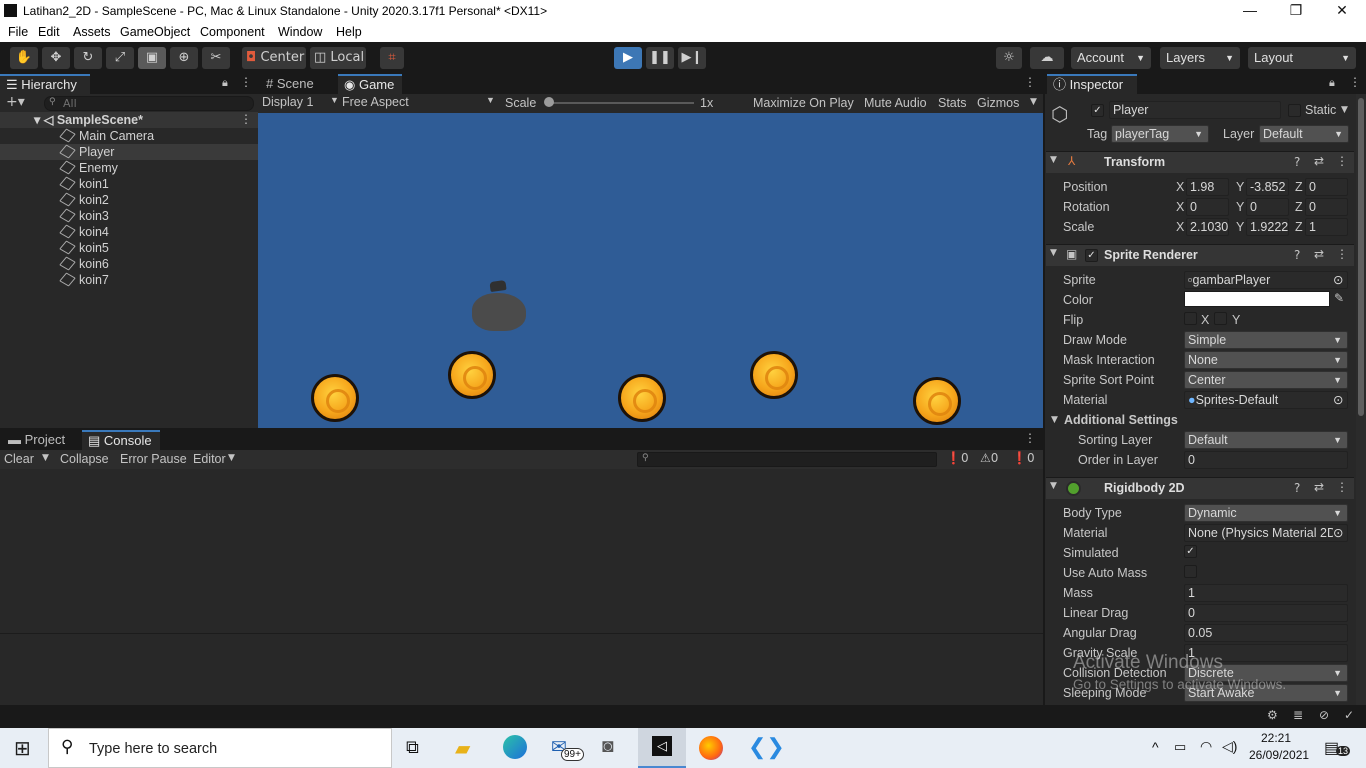 The image size is (1366, 768). Describe the element at coordinates (84, 216) in the screenshot. I see `hierarchy-item: koin3` at that location.